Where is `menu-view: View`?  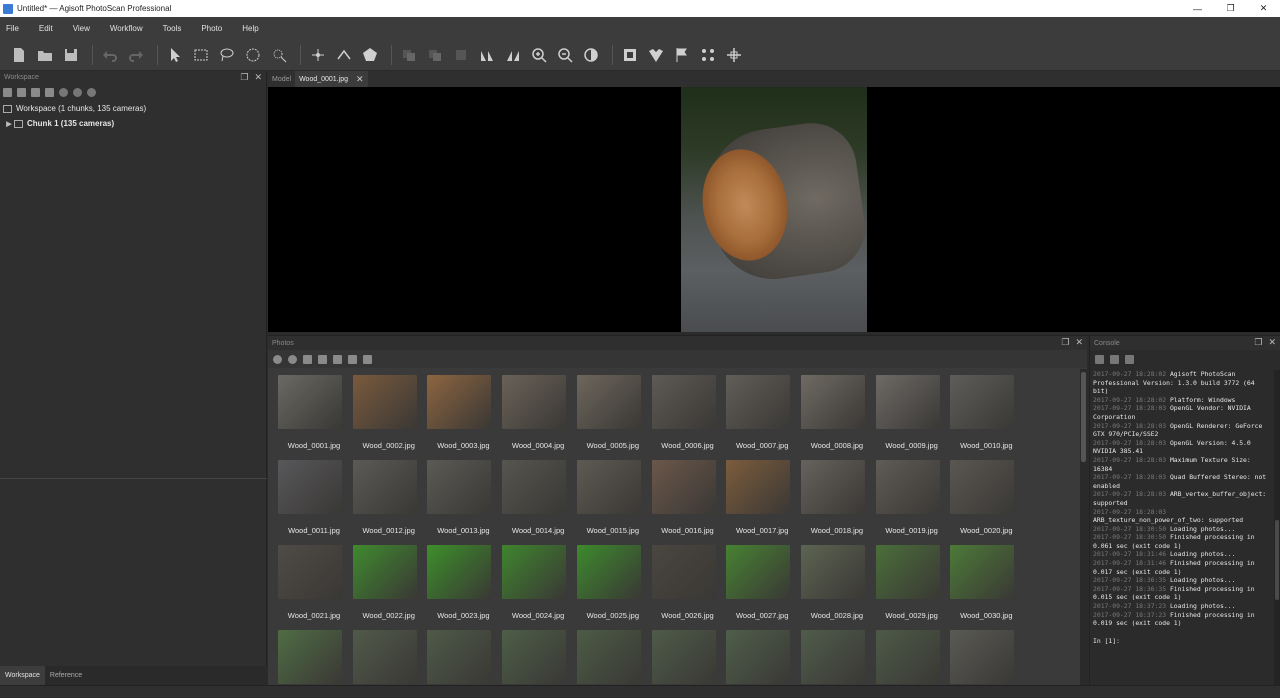
menu-view: View is located at coordinates (81, 28).